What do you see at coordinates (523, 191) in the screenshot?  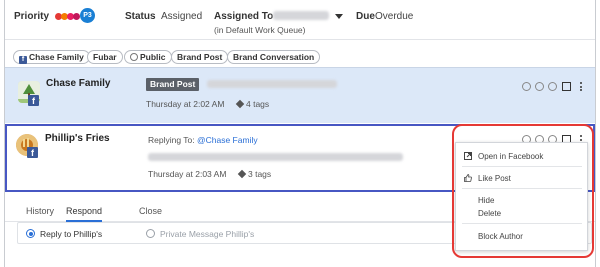 I see `highlight-annotation` at bounding box center [523, 191].